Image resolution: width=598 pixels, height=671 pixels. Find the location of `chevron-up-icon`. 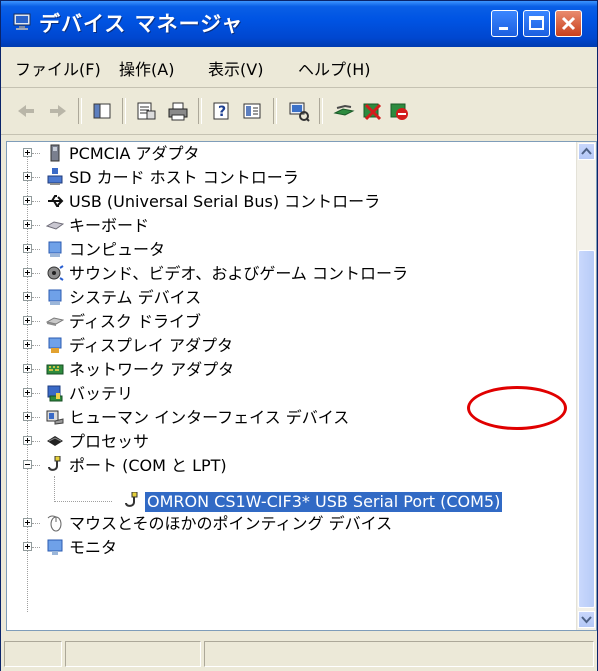

chevron-up-icon is located at coordinates (586, 151).